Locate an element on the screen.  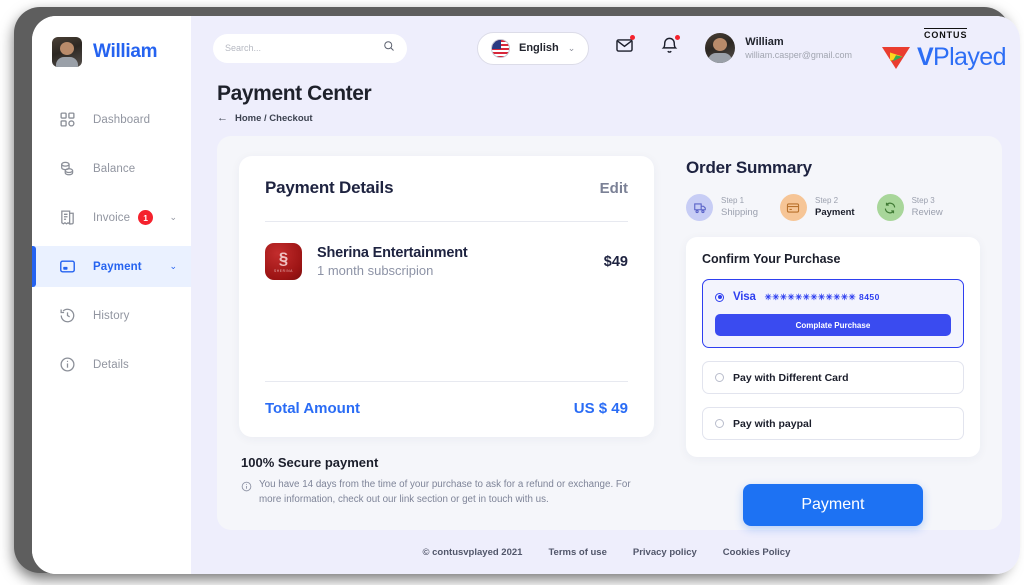
sidebar-item-history: History is located at coordinates (111, 315).